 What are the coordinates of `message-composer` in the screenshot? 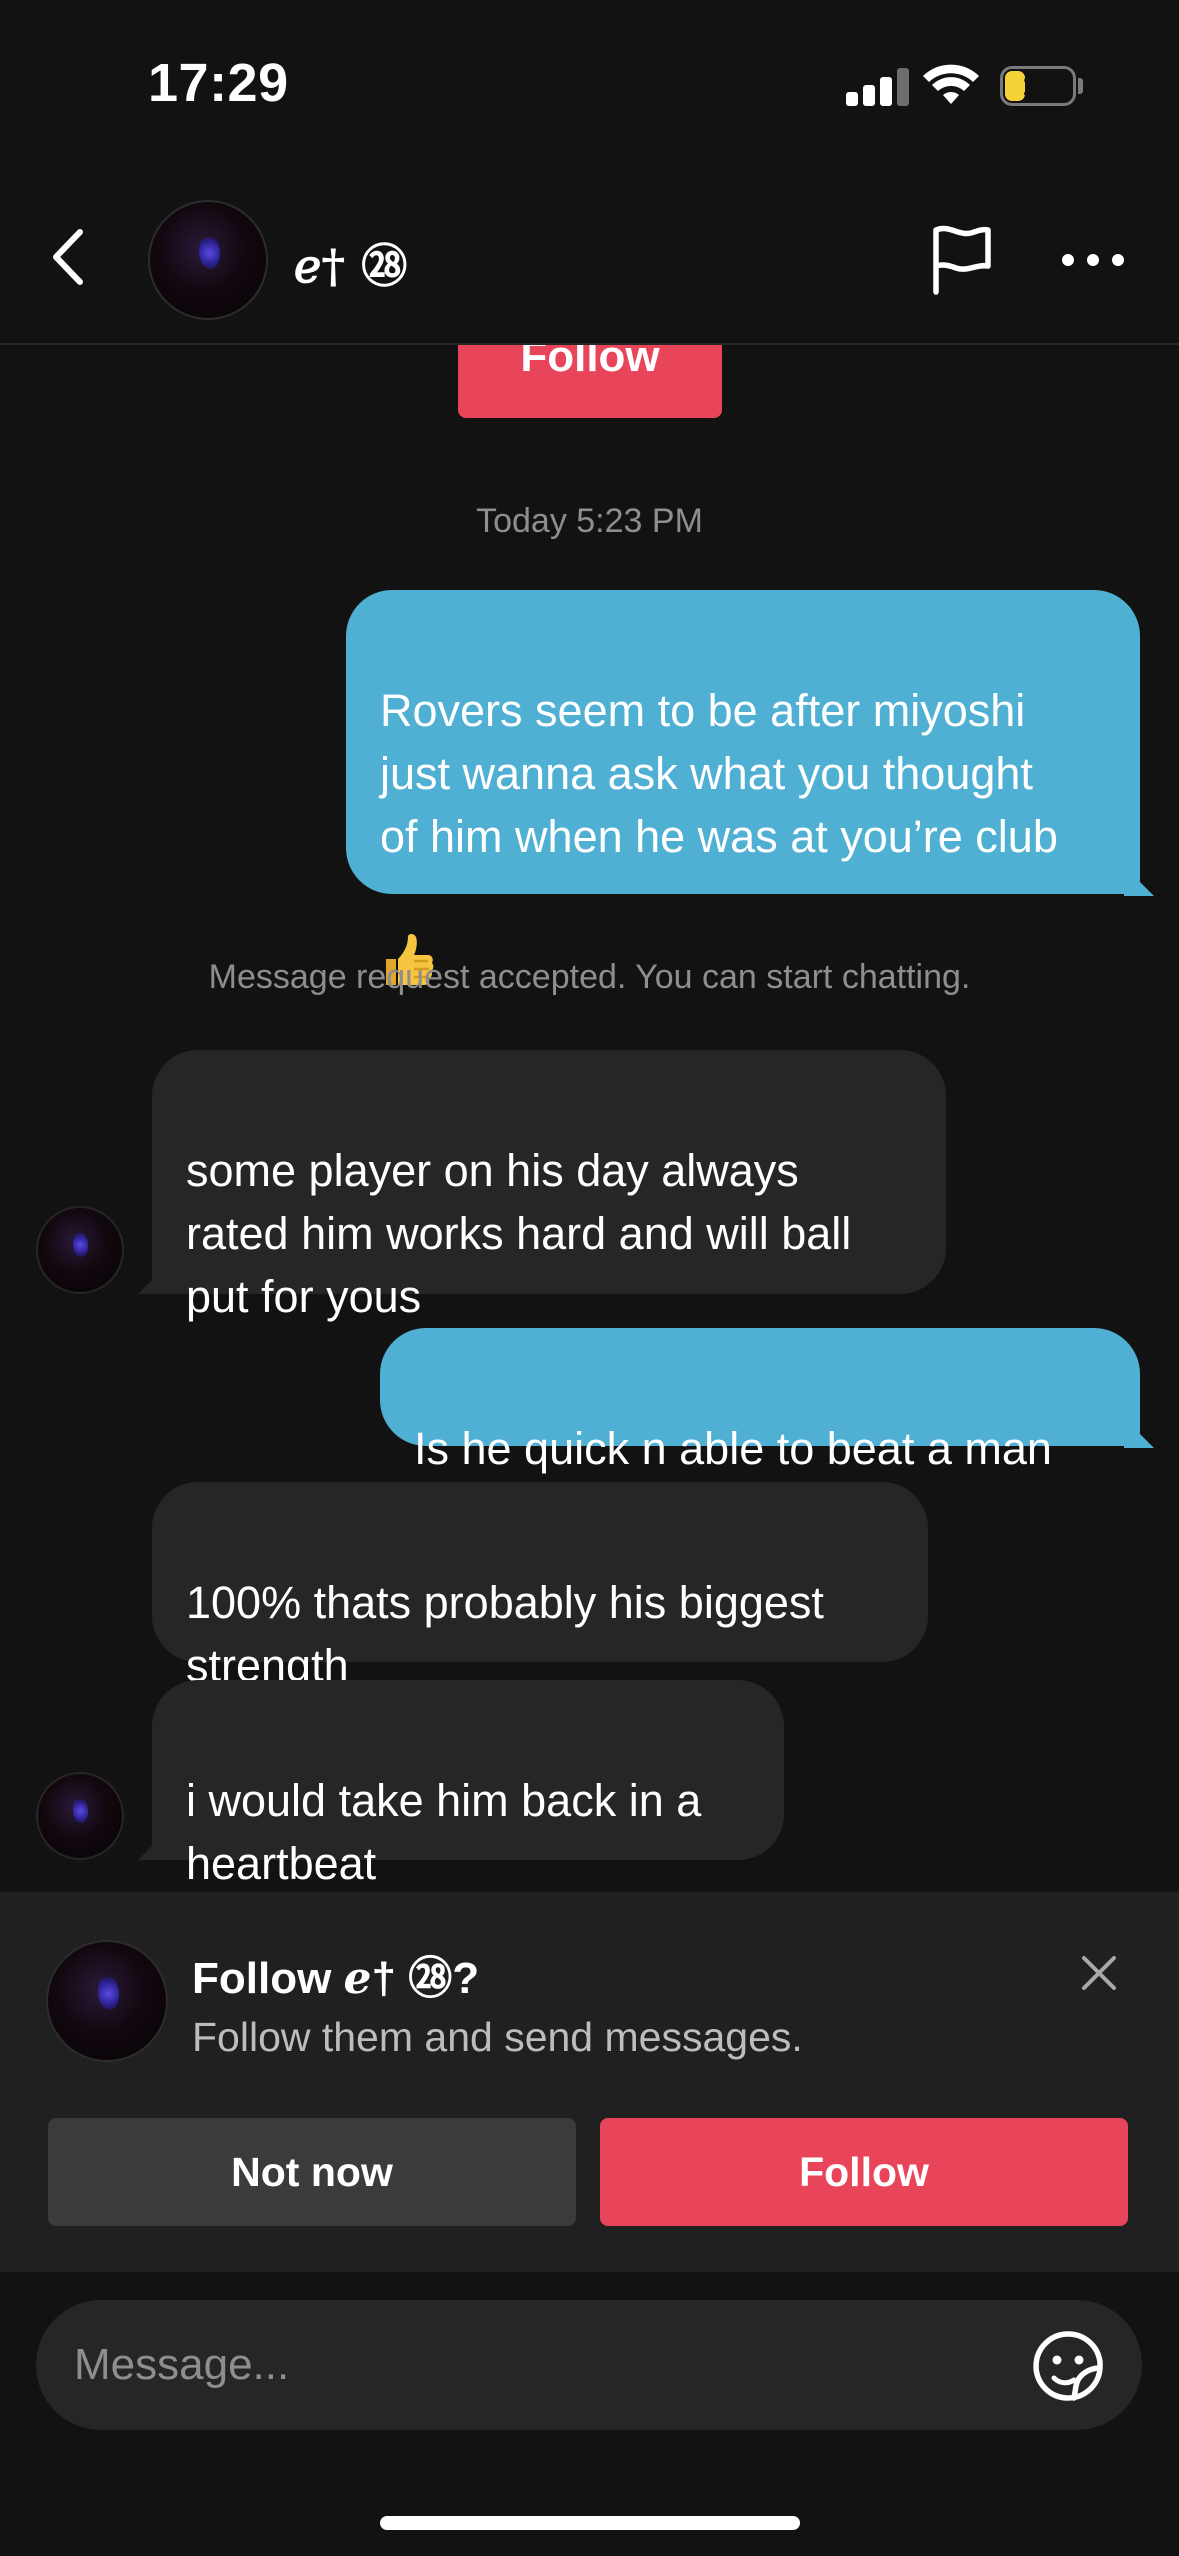 It's located at (589, 2365).